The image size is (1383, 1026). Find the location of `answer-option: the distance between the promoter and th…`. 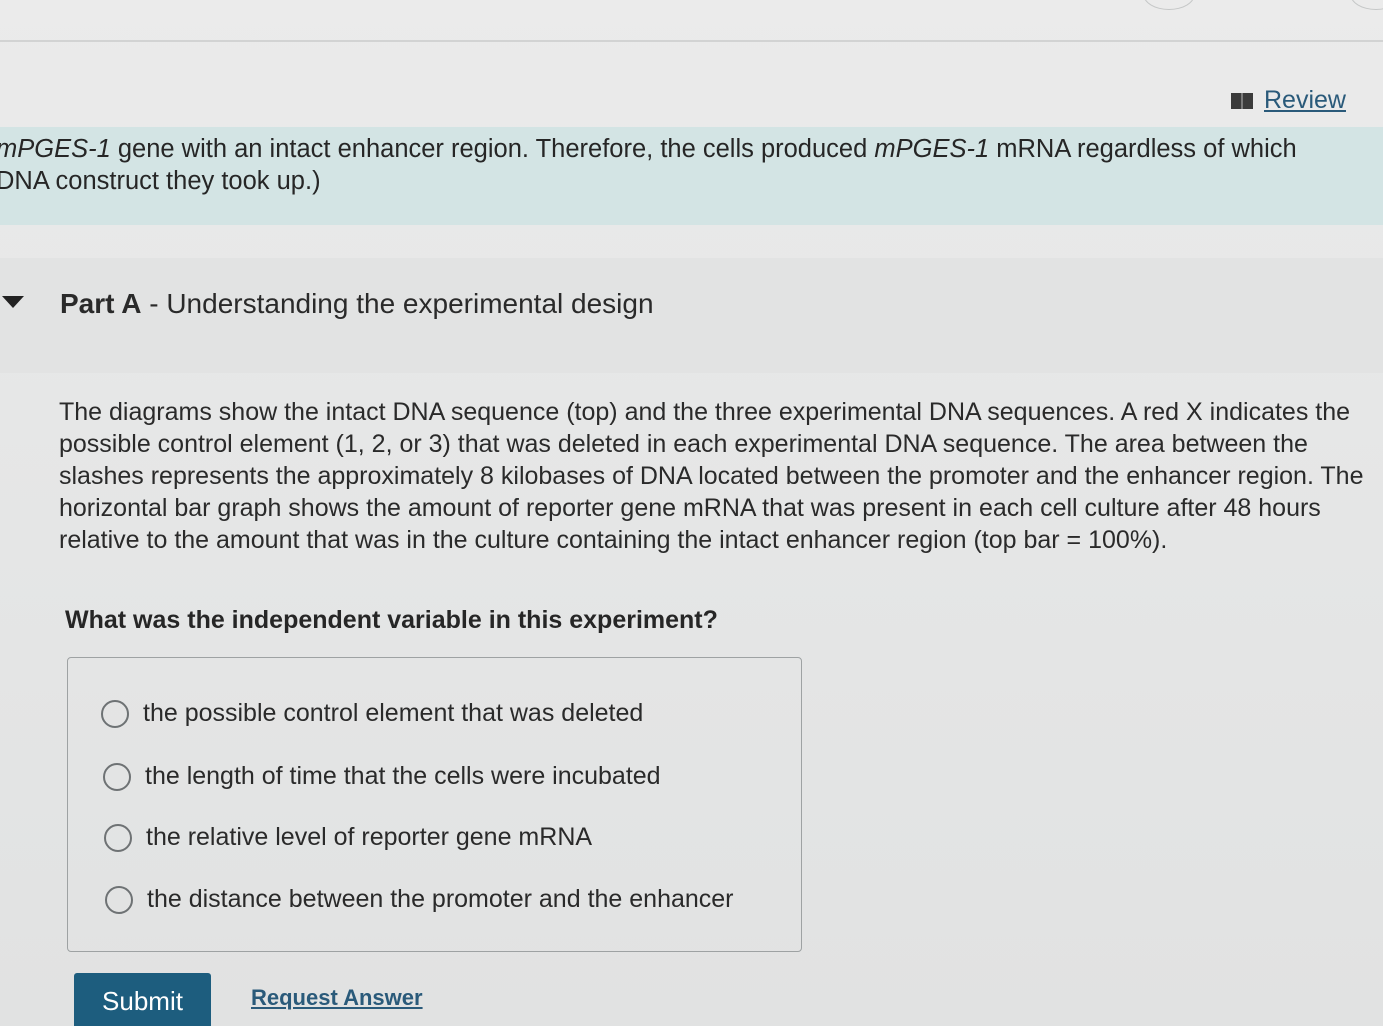

answer-option: the distance between the promoter and th… is located at coordinates (419, 899).